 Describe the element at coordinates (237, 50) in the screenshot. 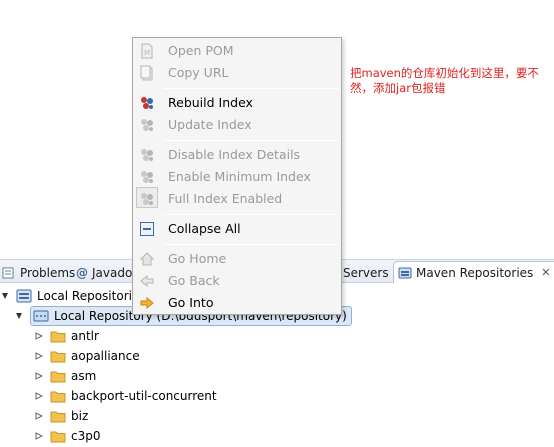

I see `menu-item-open-pom: M Open POM` at that location.